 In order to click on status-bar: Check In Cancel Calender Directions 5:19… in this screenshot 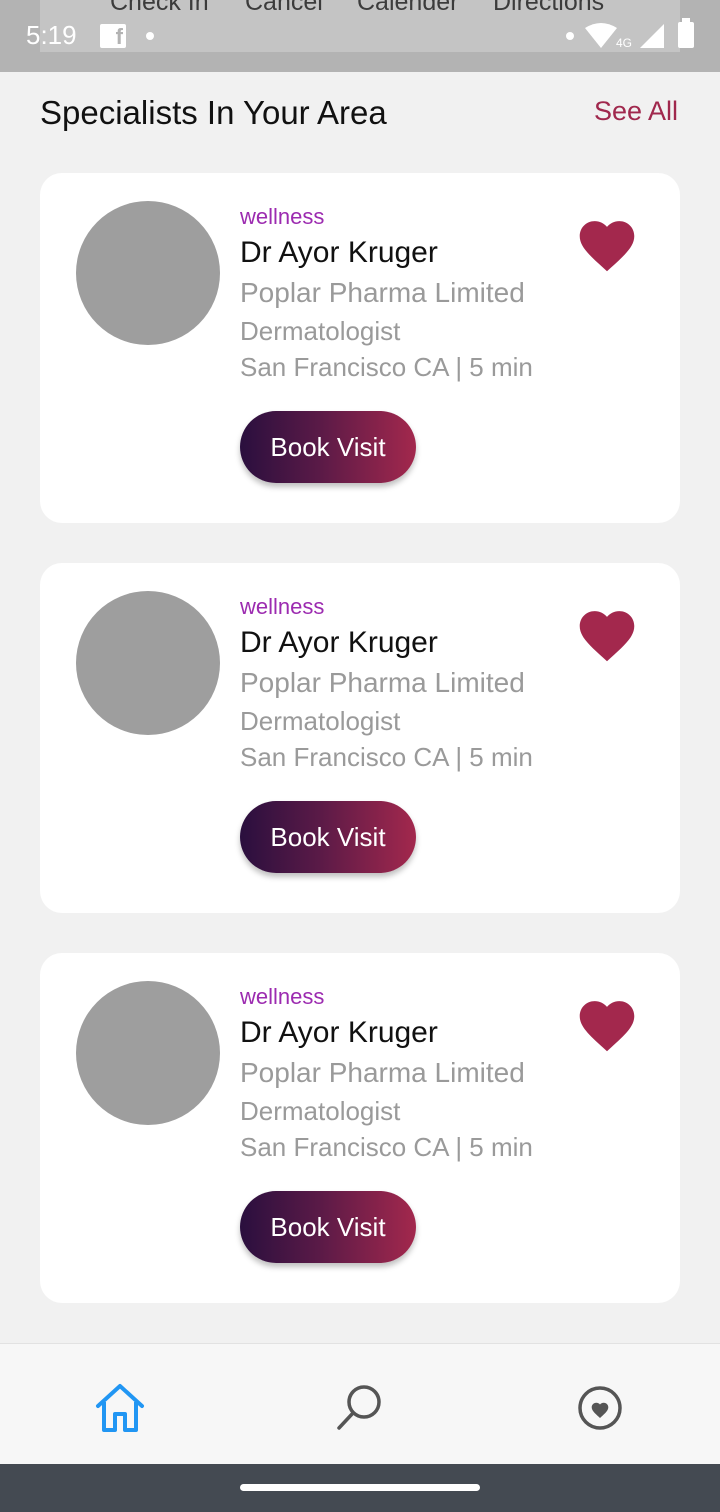, I will do `click(360, 36)`.